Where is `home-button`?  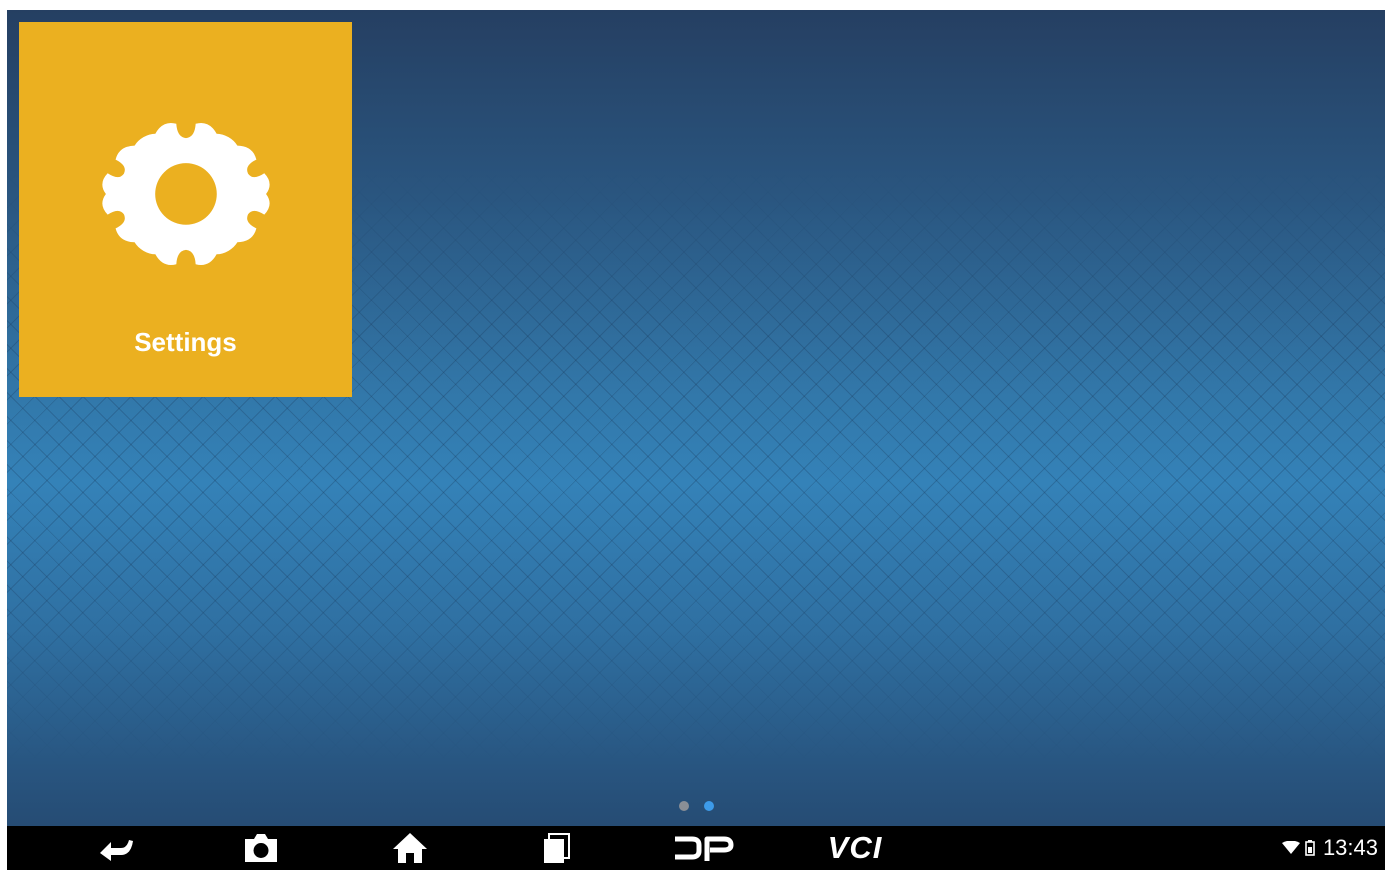 home-button is located at coordinates (410, 848).